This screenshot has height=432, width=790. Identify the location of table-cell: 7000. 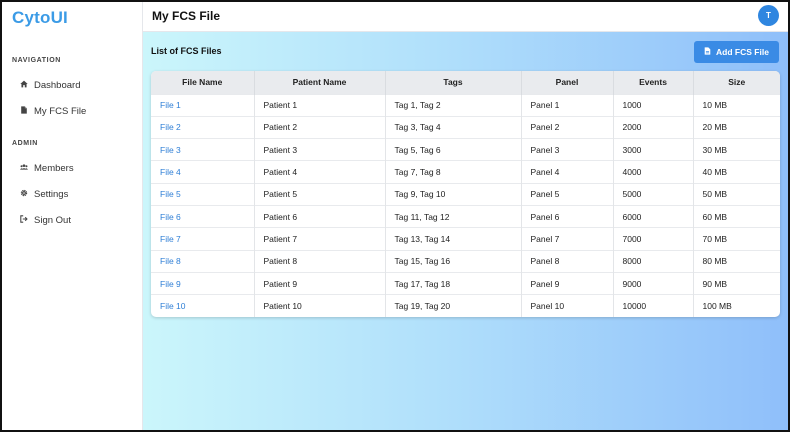
(653, 239).